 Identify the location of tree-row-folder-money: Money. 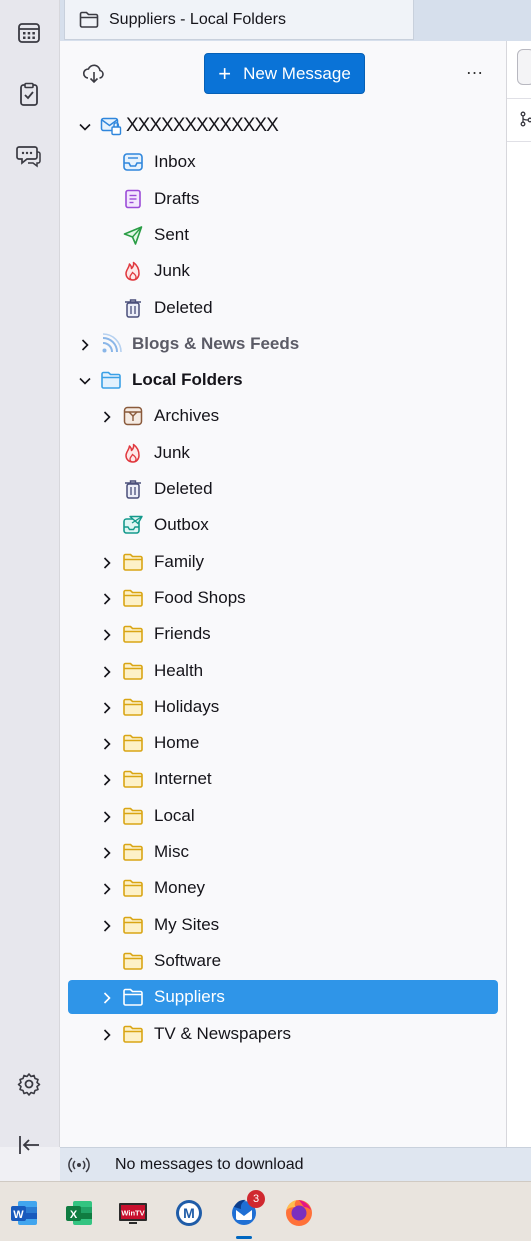
(283, 888).